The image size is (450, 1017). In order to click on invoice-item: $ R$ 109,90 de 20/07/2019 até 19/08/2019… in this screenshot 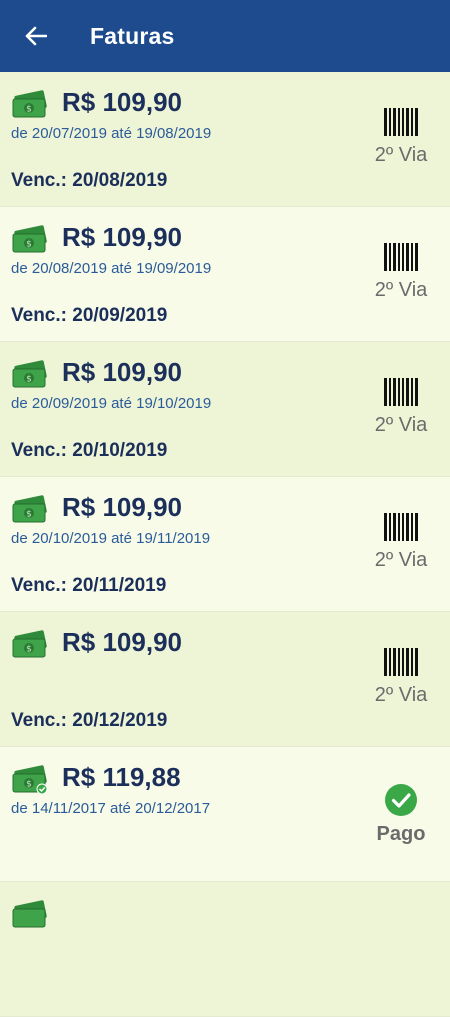, I will do `click(225, 139)`.